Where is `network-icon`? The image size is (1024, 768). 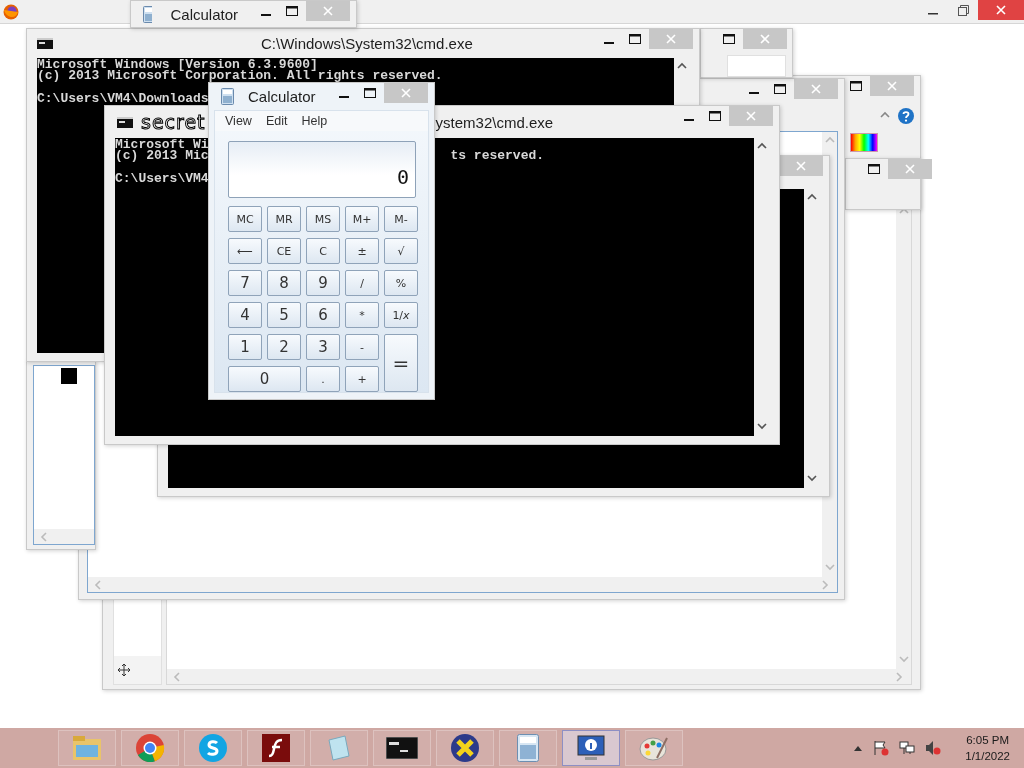
network-icon is located at coordinates (907, 748).